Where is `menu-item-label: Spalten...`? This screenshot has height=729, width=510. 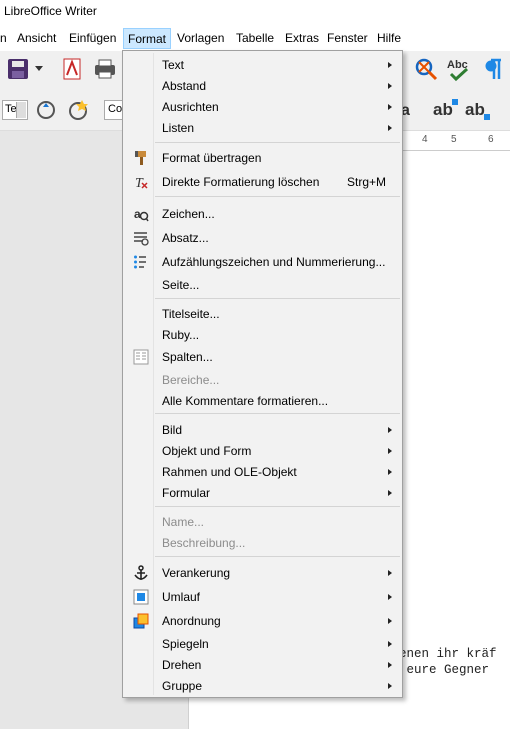
menu-item-label: Spalten... is located at coordinates (187, 357).